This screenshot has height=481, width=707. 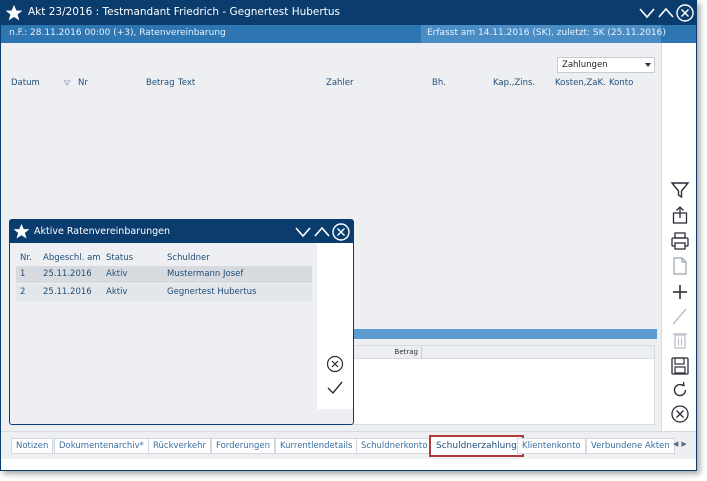 What do you see at coordinates (212, 292) in the screenshot?
I see `row-debtor: Gegnertest Hubertus` at bounding box center [212, 292].